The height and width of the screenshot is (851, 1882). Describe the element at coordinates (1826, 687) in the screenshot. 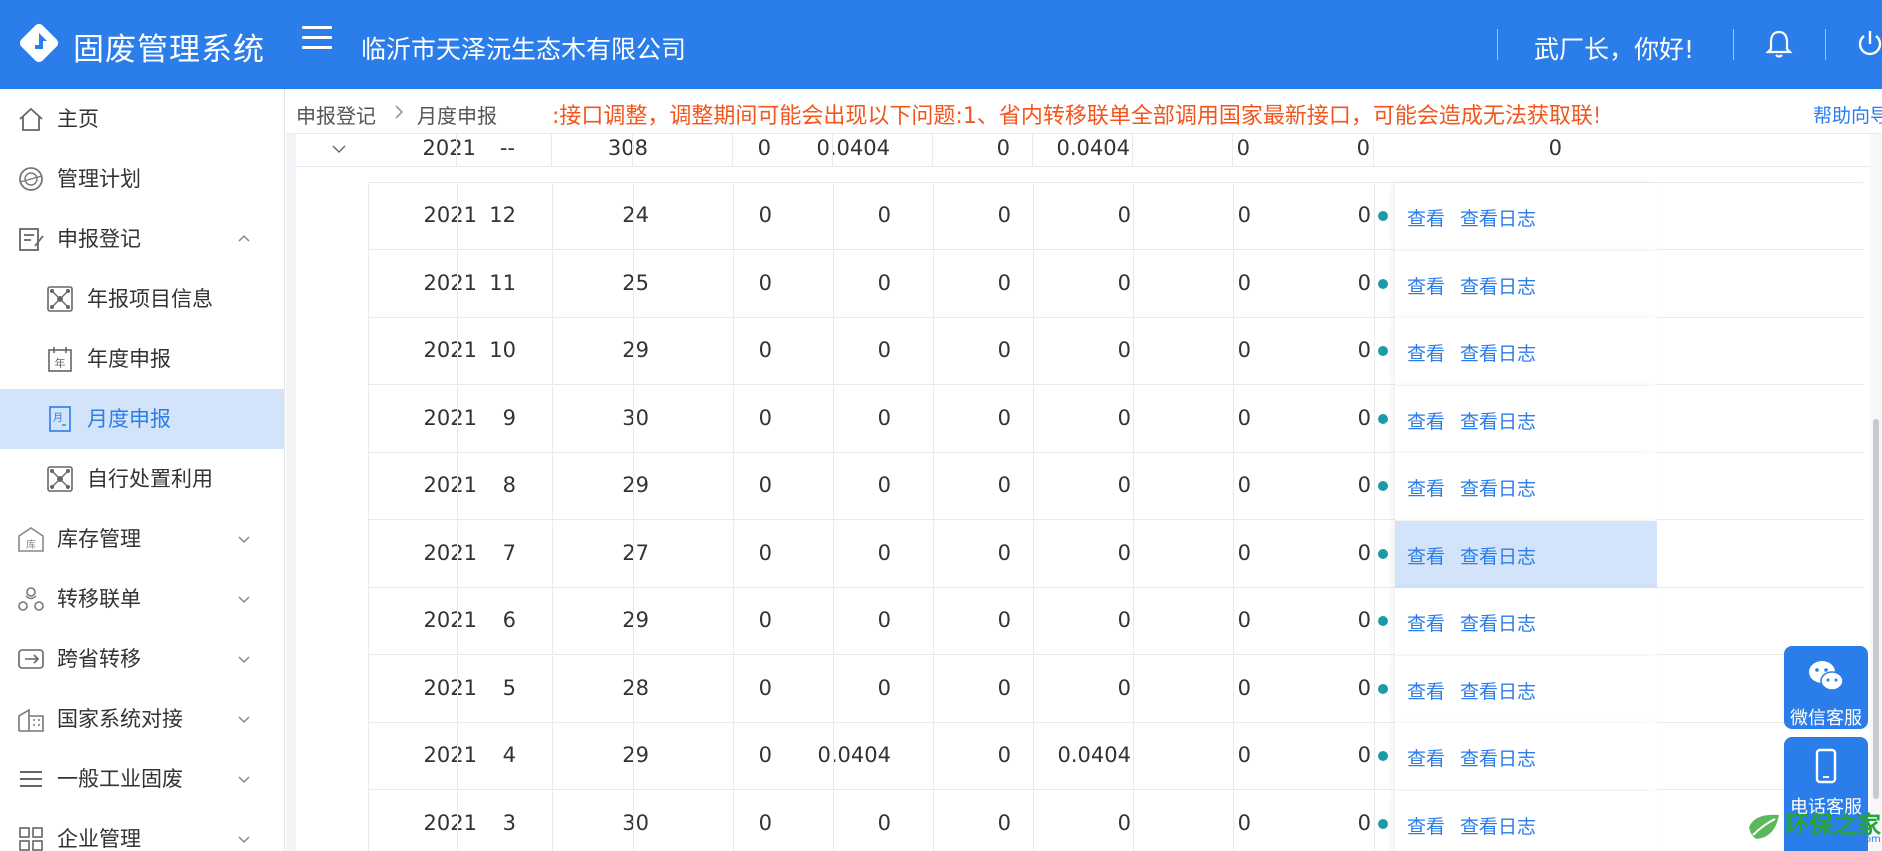

I see `wechat-service-button: 微信客服` at that location.